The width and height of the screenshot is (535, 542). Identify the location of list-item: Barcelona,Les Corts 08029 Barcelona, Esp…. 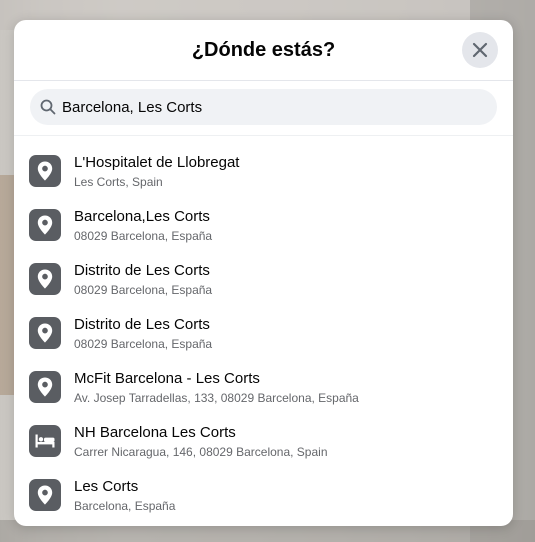
(263, 225).